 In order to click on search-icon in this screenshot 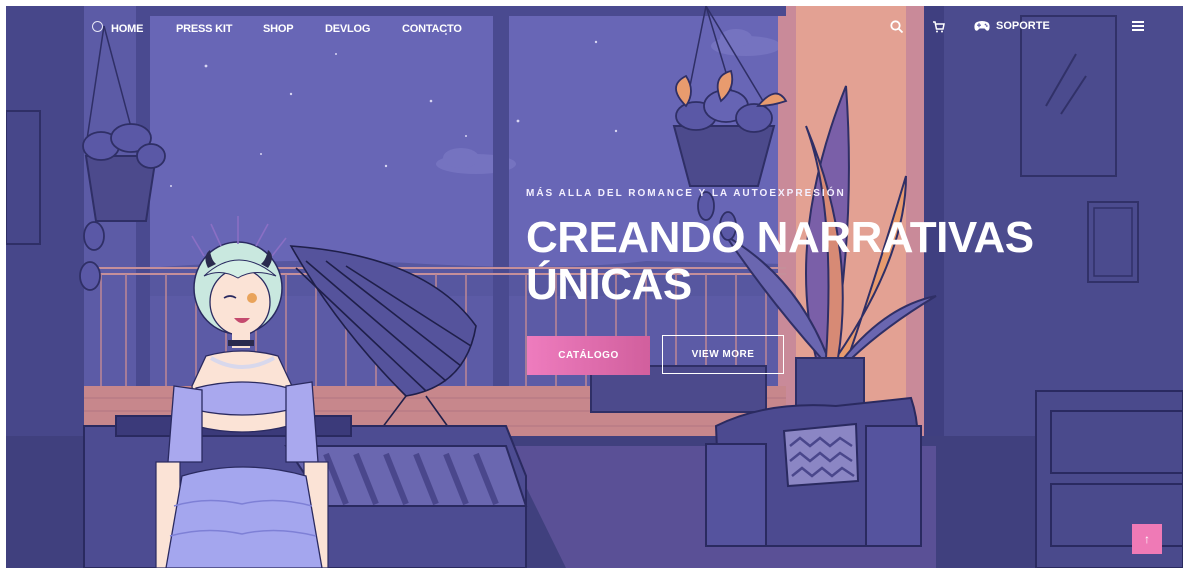, I will do `click(897, 27)`.